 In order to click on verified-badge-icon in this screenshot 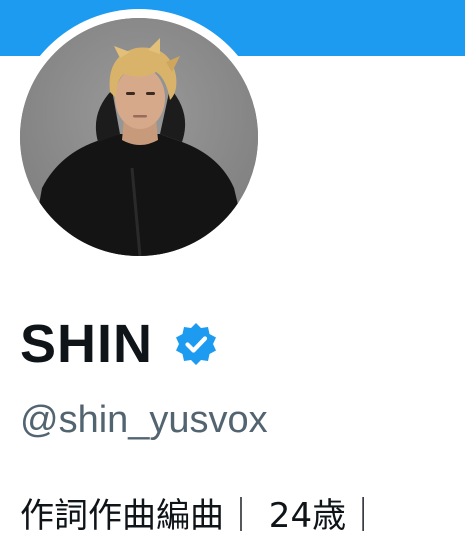, I will do `click(196, 344)`.